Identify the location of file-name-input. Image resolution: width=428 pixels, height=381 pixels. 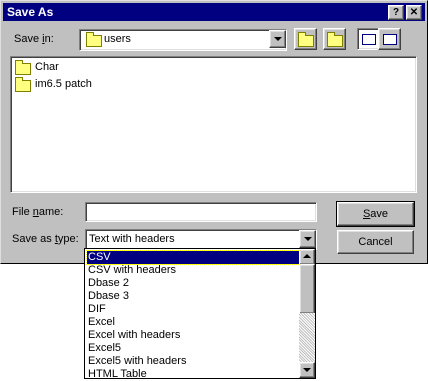
(201, 212).